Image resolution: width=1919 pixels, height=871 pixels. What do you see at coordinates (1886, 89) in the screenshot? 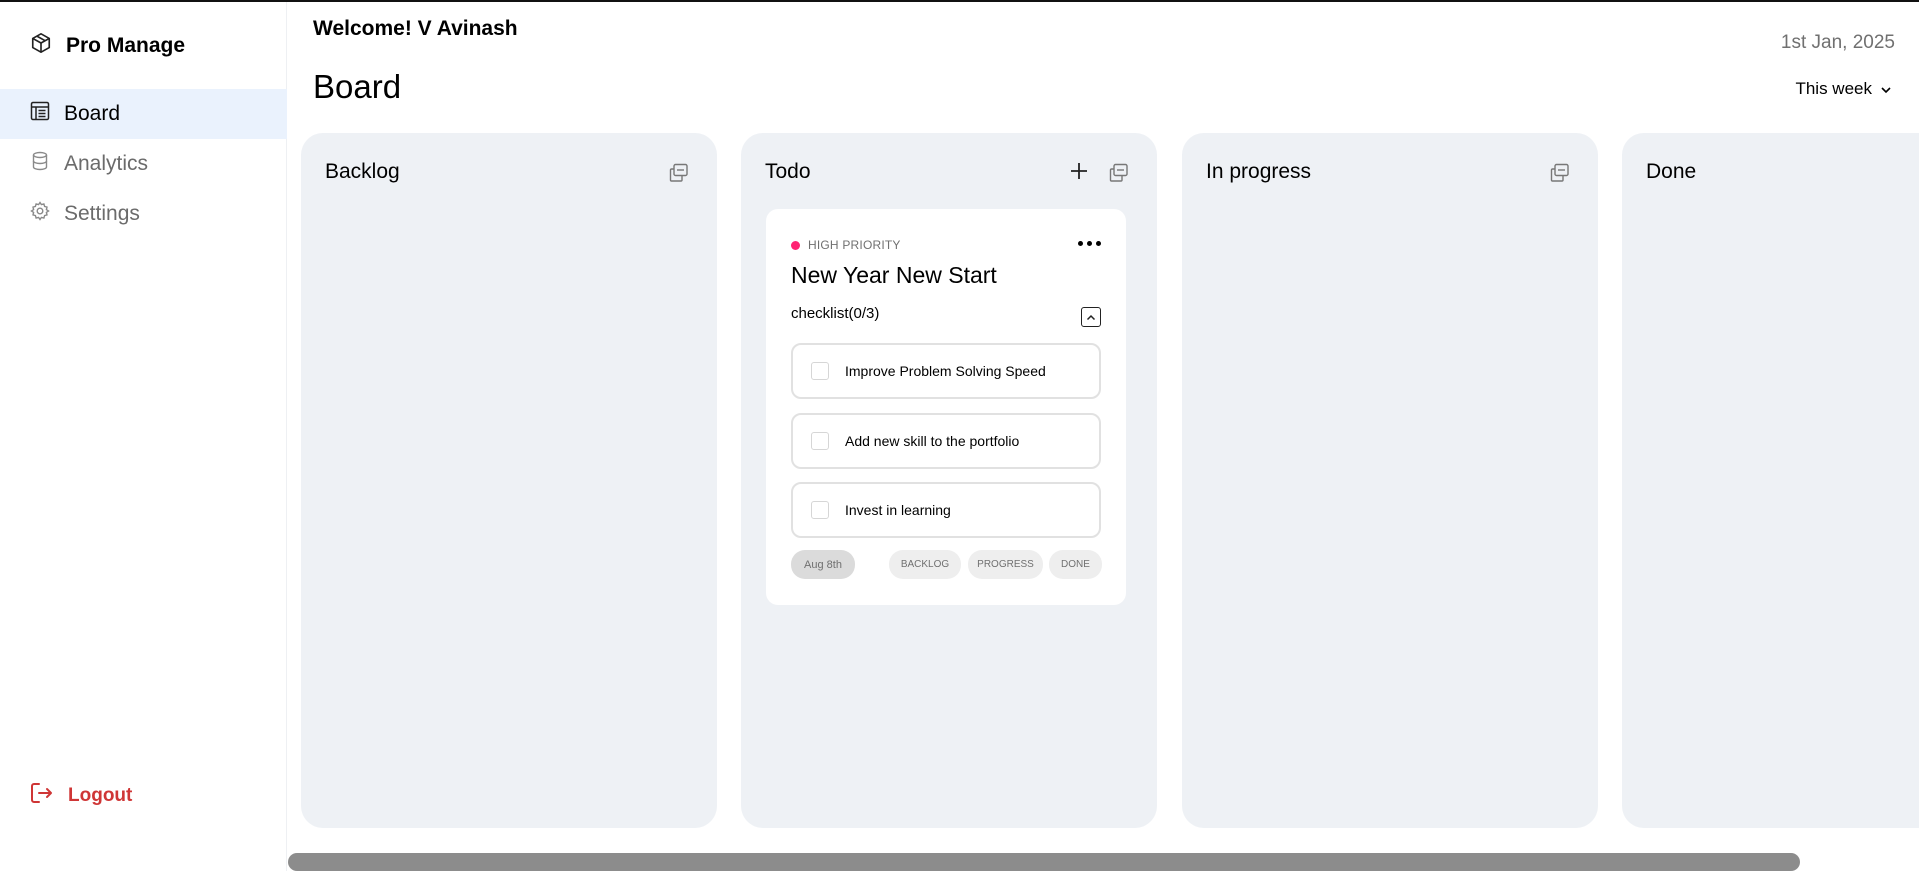
I see `chevron-down-icon` at bounding box center [1886, 89].